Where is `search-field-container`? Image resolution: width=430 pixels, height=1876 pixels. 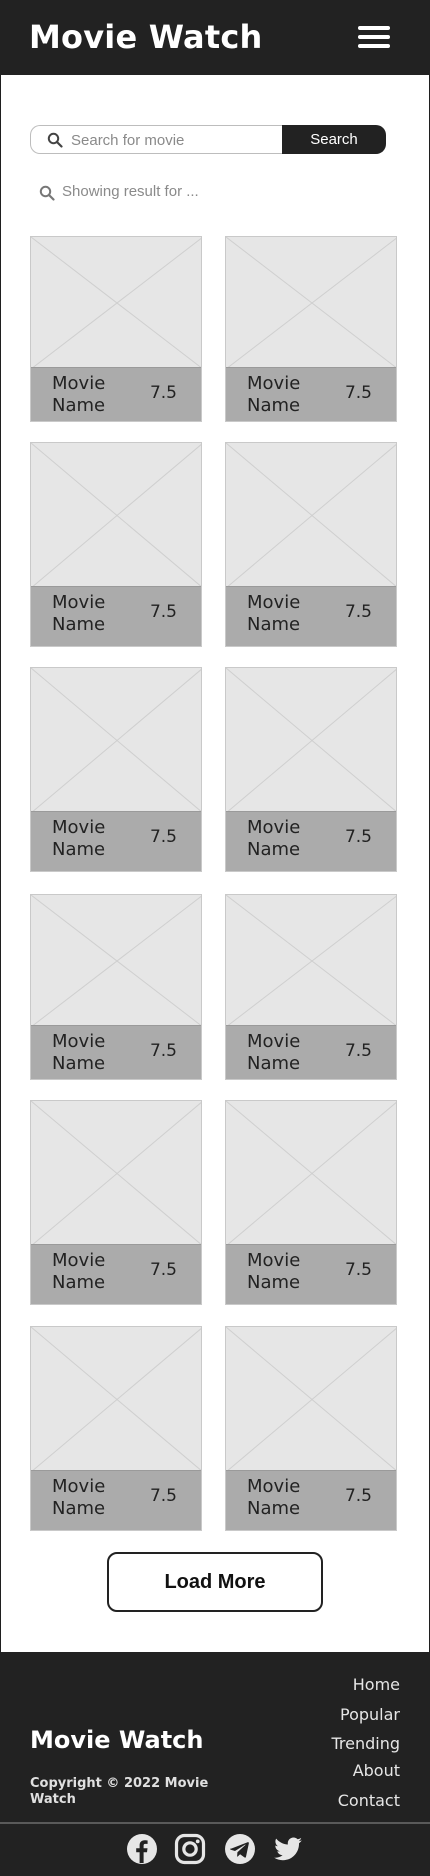
search-field-container is located at coordinates (158, 139).